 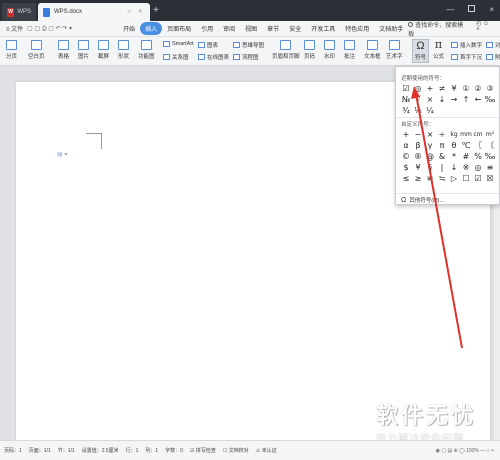 I want to click on page-number-button: 页码, so click(x=309, y=50).